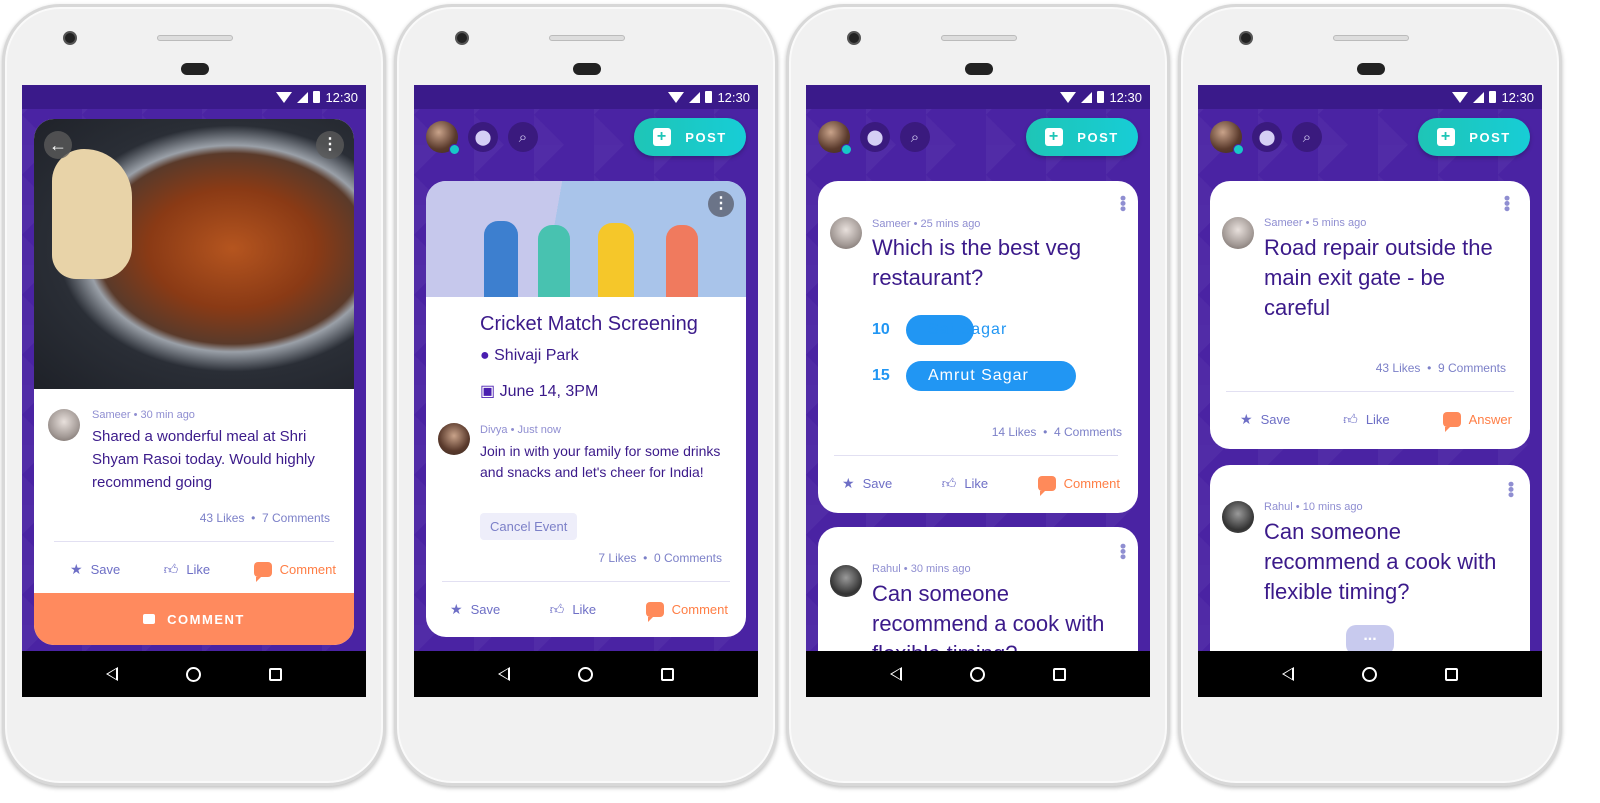 Image resolution: width=1600 pixels, height=803 pixels. What do you see at coordinates (529, 356) in the screenshot?
I see `event-location: ● Shivaji Park` at bounding box center [529, 356].